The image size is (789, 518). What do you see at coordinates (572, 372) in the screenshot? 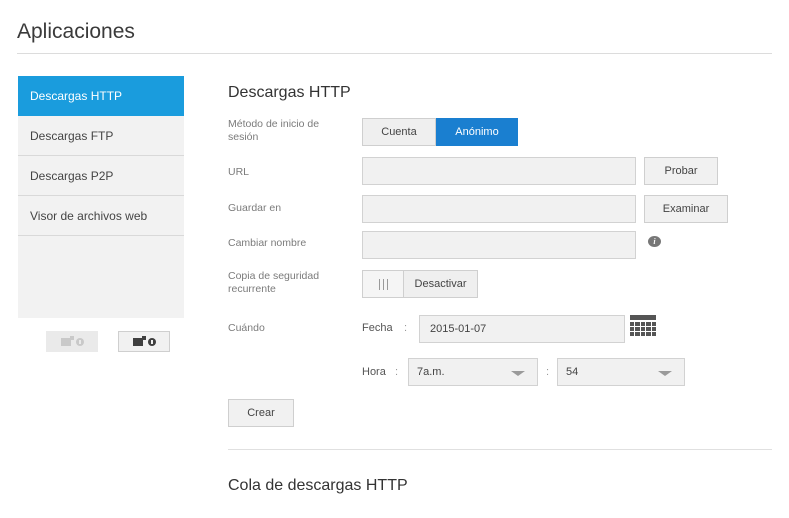
I see `minute-value: 54` at bounding box center [572, 372].